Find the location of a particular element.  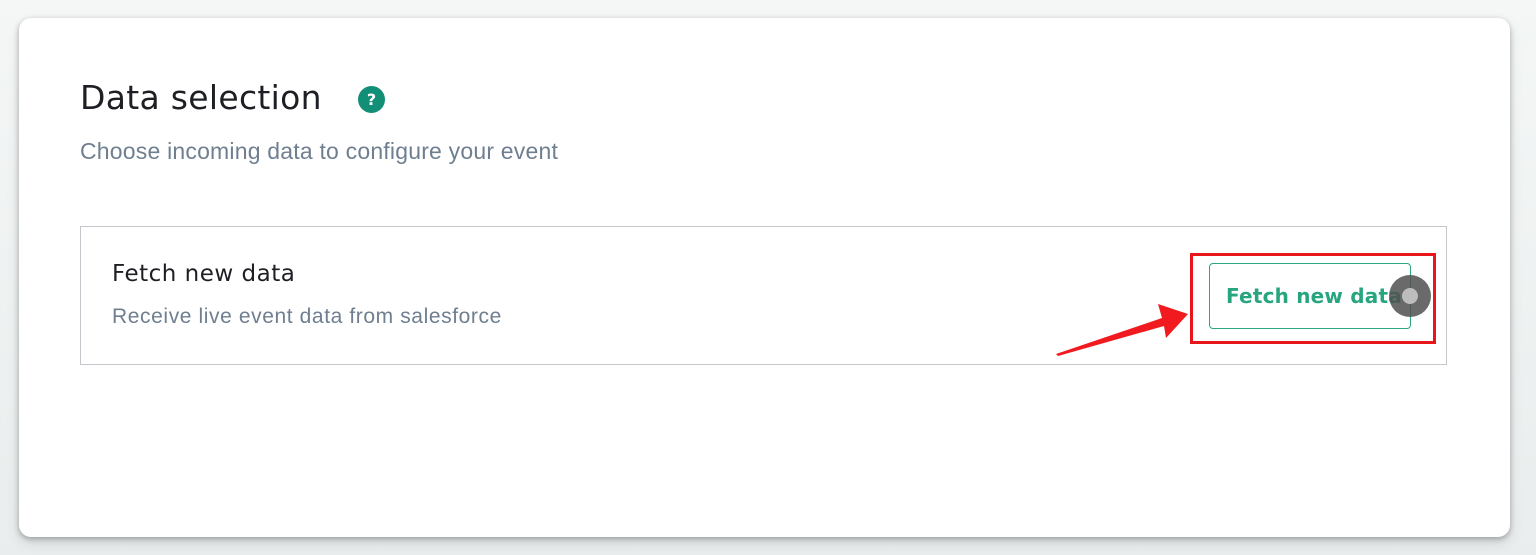

help-question-icon: ? is located at coordinates (371, 99).